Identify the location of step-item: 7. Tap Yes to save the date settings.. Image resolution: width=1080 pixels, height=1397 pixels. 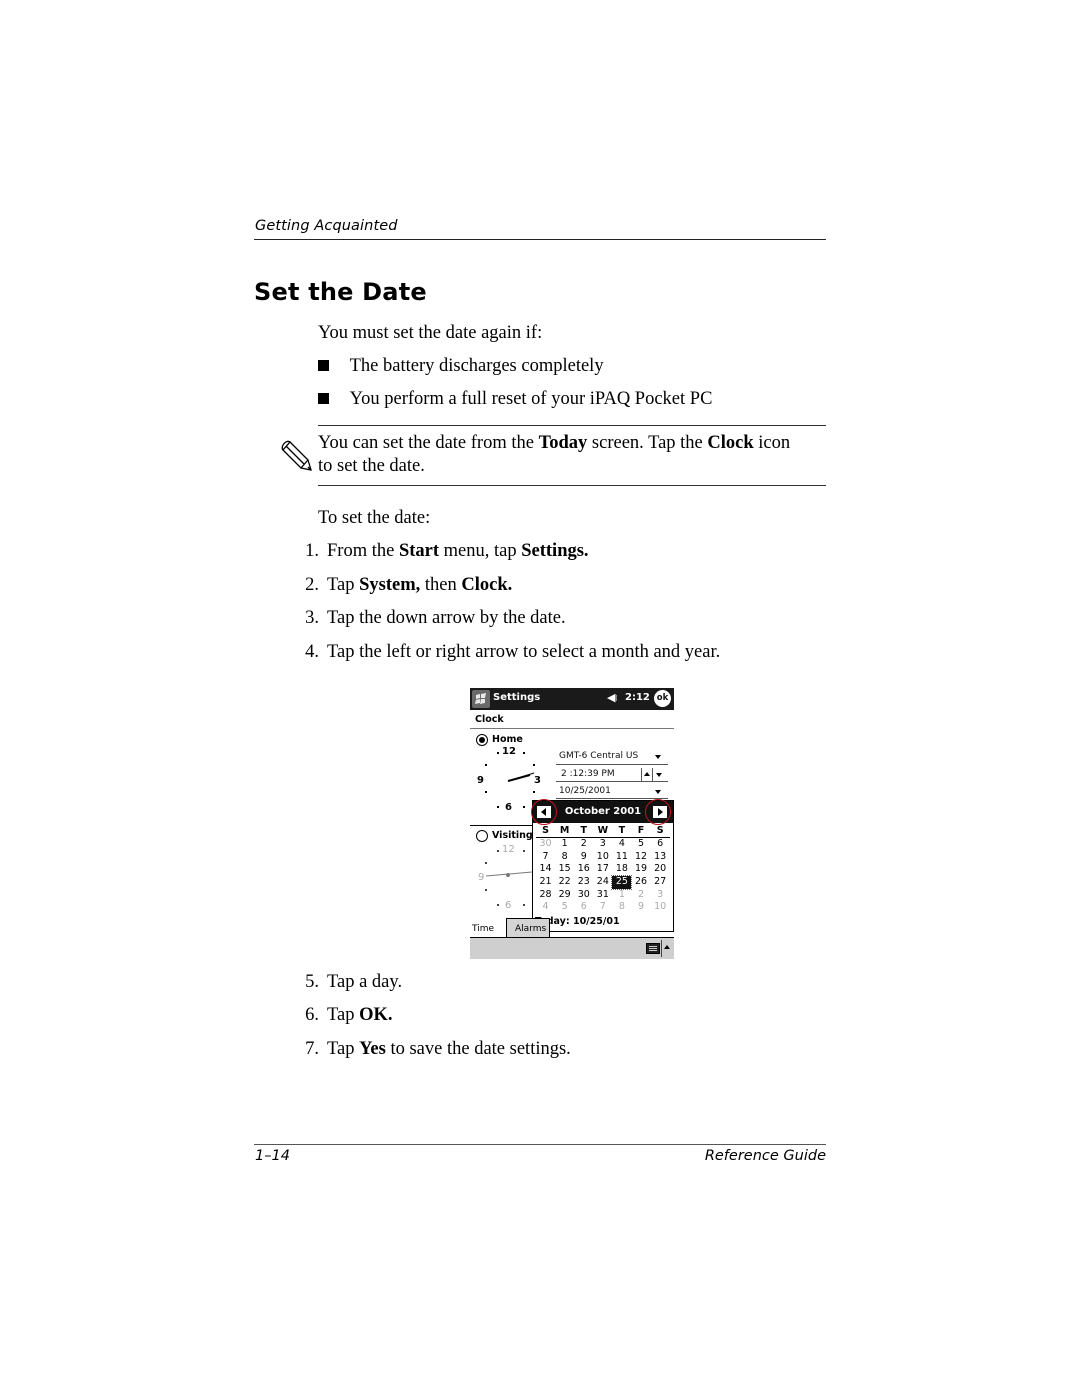
(434, 1049).